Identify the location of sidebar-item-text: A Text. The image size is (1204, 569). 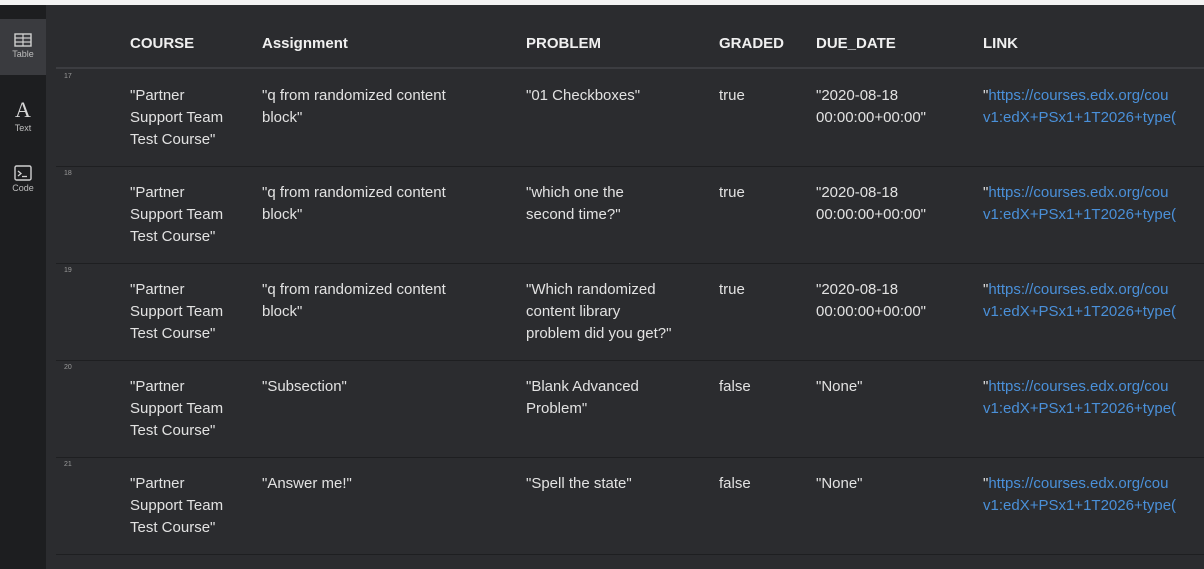
(23, 124).